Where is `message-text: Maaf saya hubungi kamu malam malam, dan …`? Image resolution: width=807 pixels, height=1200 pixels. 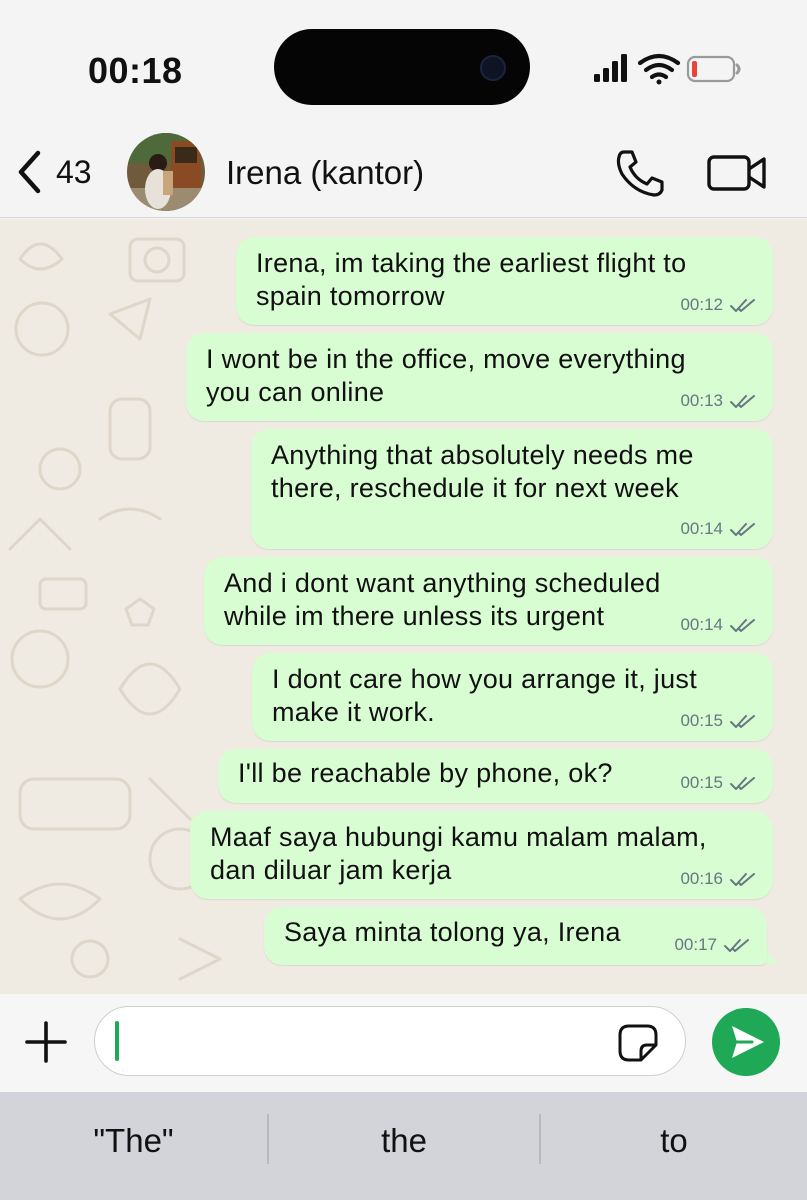 message-text: Maaf saya hubungi kamu malam malam, dan … is located at coordinates (458, 853).